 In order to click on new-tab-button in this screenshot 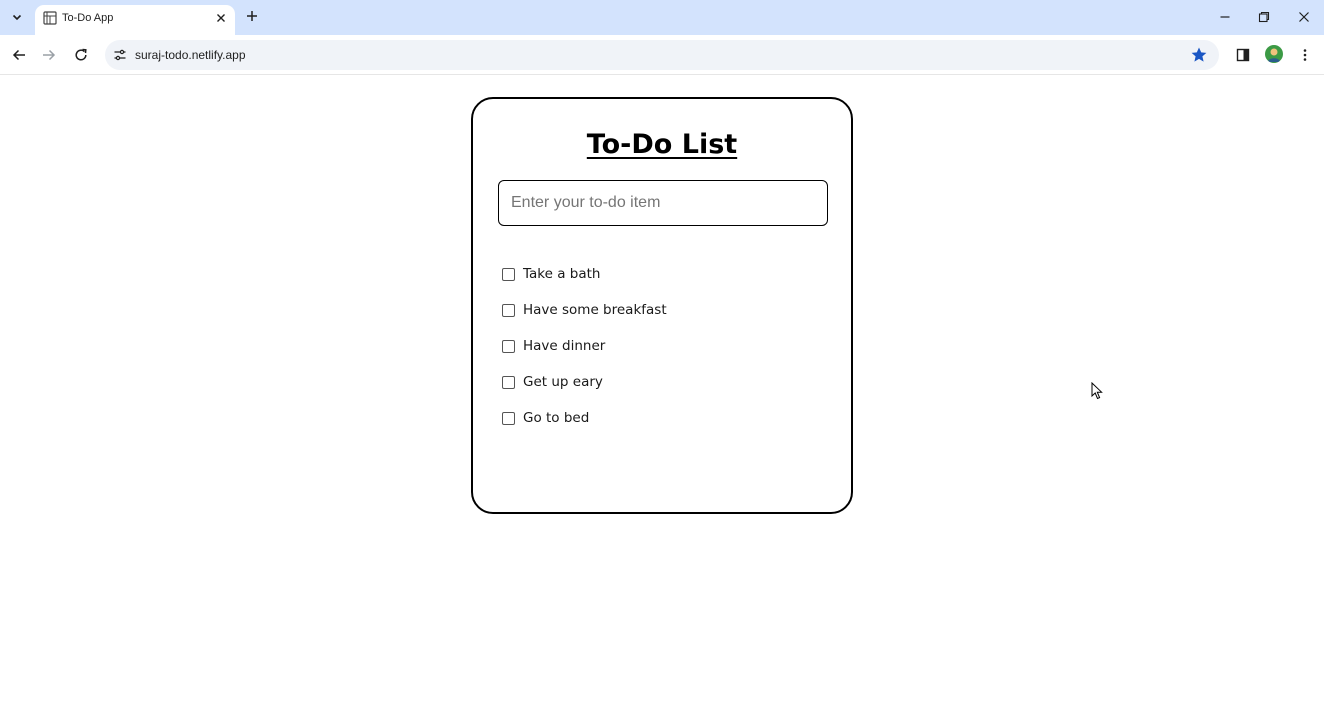, I will do `click(252, 16)`.